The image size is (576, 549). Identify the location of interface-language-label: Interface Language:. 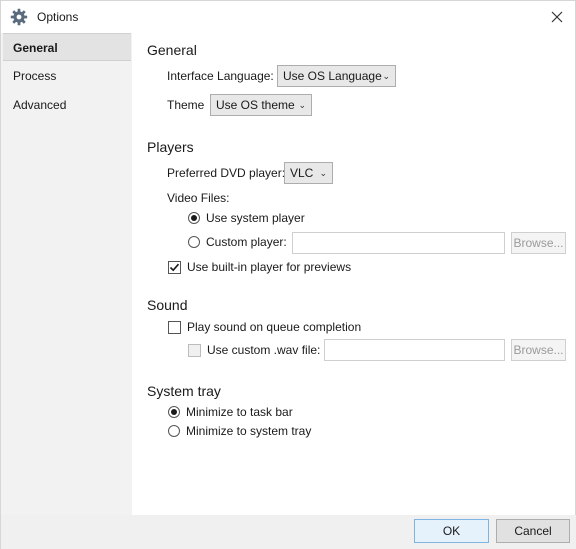
(220, 76).